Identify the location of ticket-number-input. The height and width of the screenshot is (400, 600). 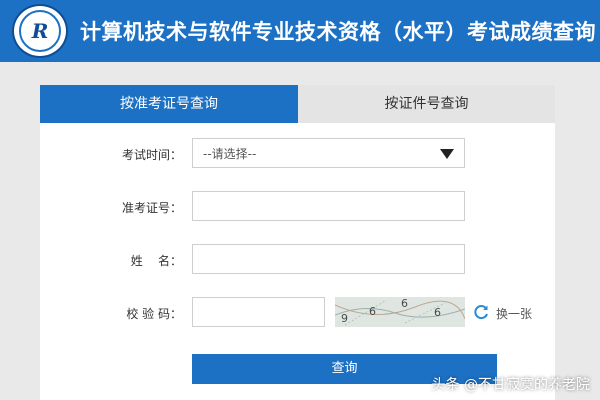
(328, 206).